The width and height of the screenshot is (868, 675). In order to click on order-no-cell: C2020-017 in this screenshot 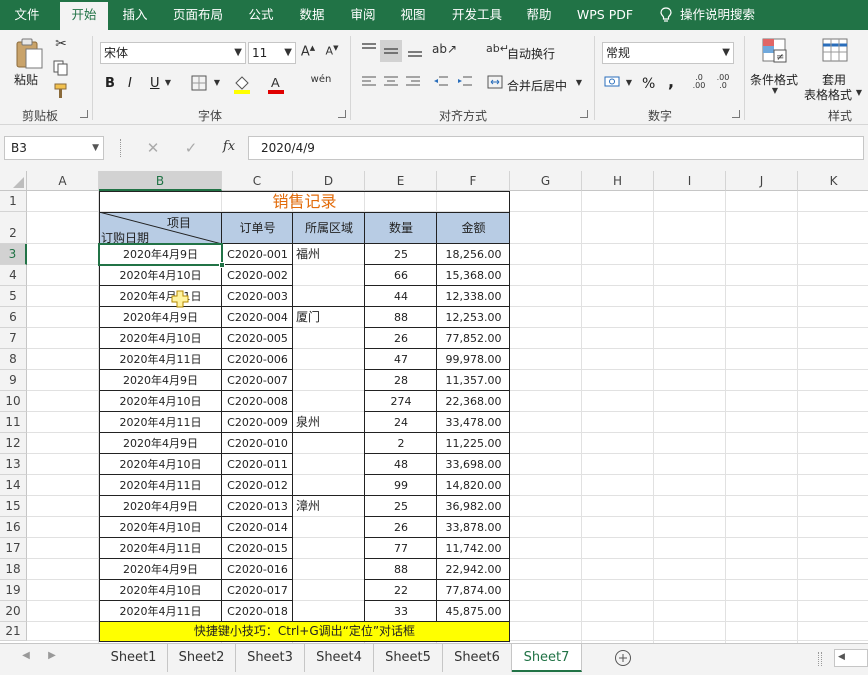, I will do `click(257, 590)`.